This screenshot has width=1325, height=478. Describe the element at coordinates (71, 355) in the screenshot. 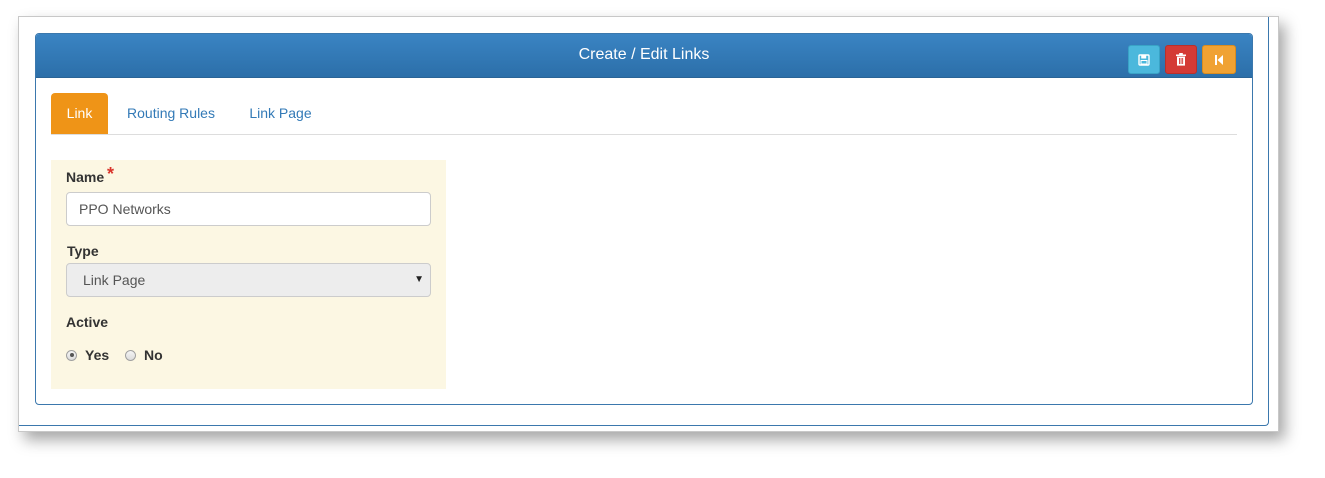

I see `active-yes-radio` at that location.